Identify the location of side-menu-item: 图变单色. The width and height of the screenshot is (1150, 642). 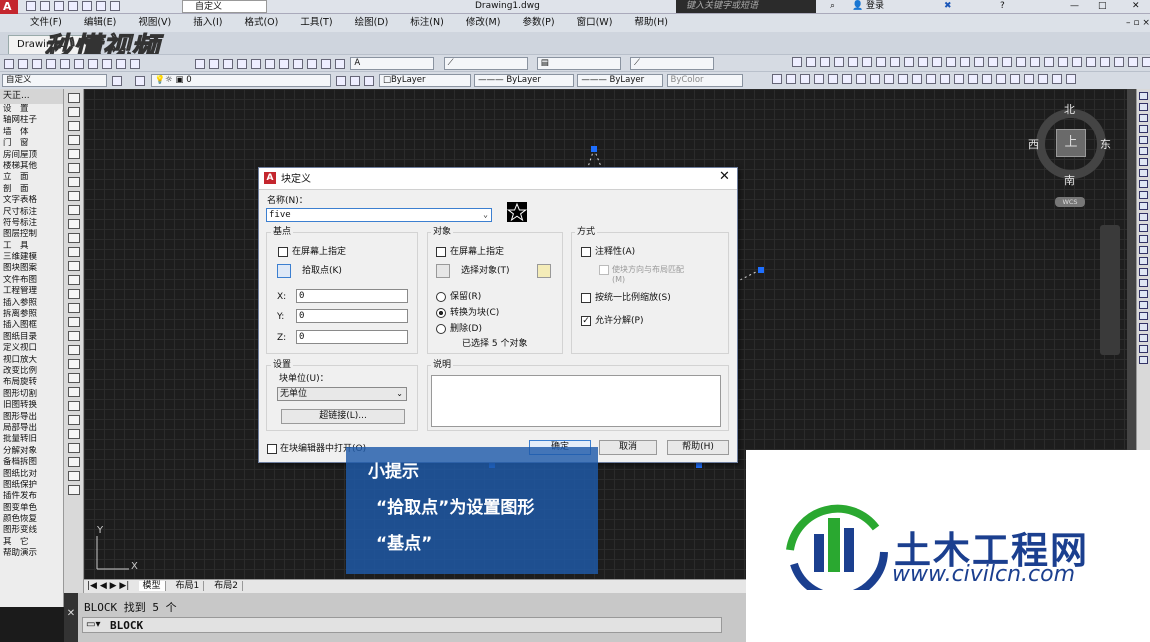
(31, 508).